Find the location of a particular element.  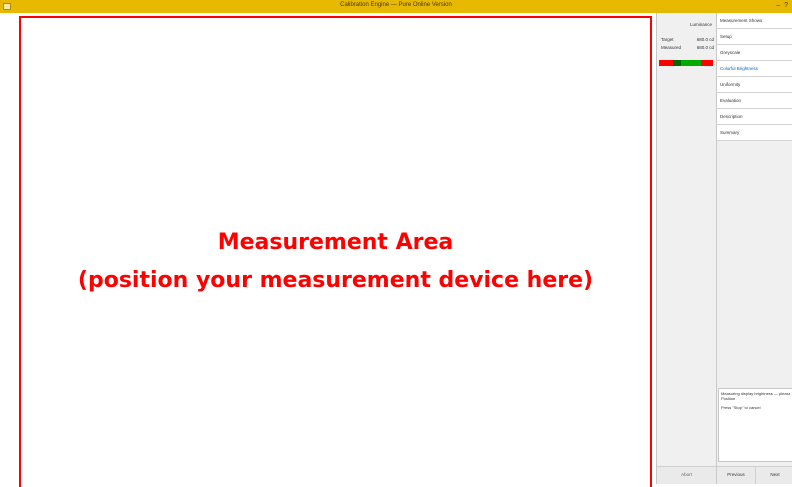

nav-item-summary: Summary is located at coordinates (754, 133).